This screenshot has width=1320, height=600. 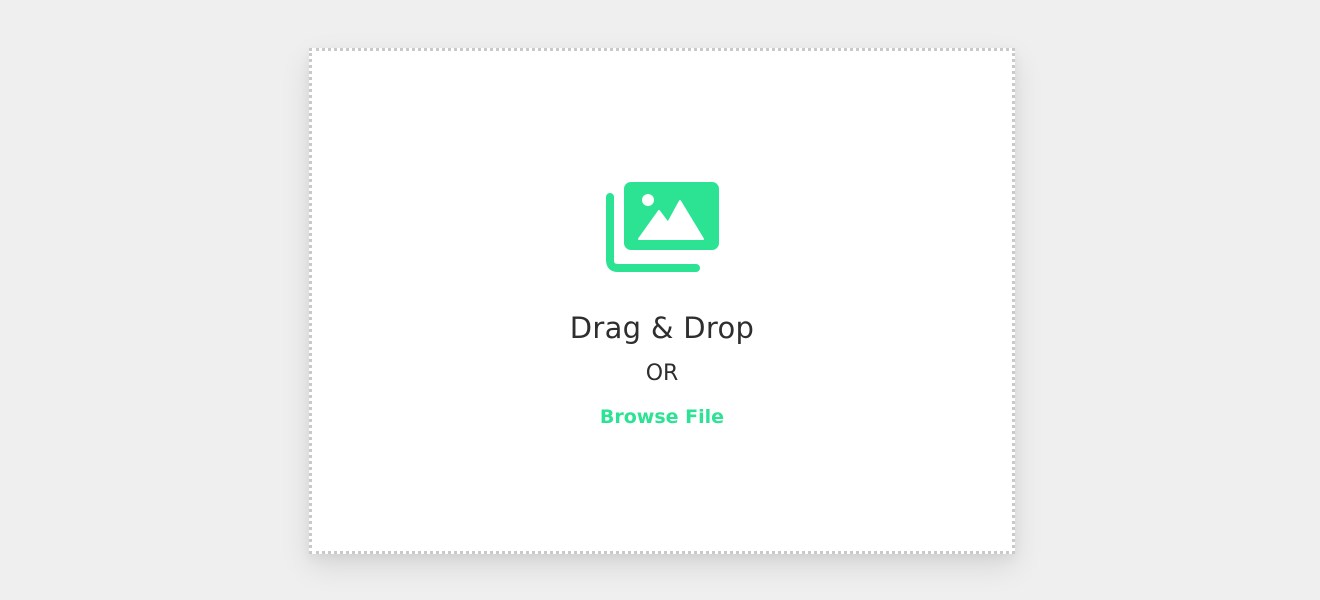 What do you see at coordinates (662, 227) in the screenshot?
I see `images-icon` at bounding box center [662, 227].